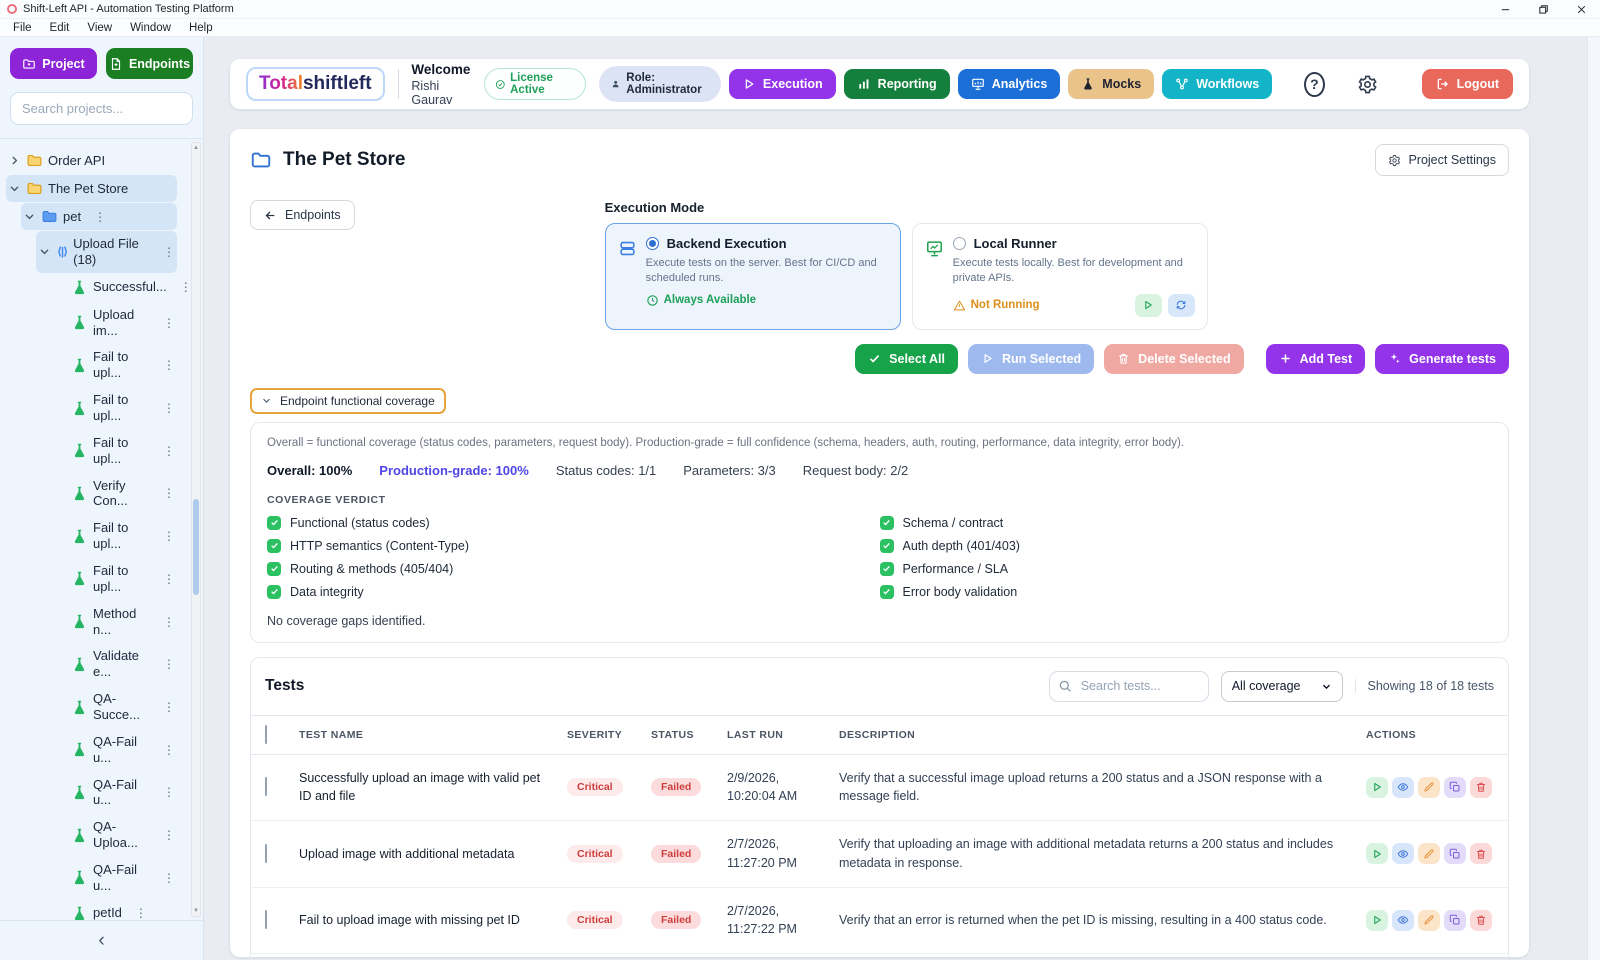  I want to click on checked-checkbox-icon, so click(886, 591).